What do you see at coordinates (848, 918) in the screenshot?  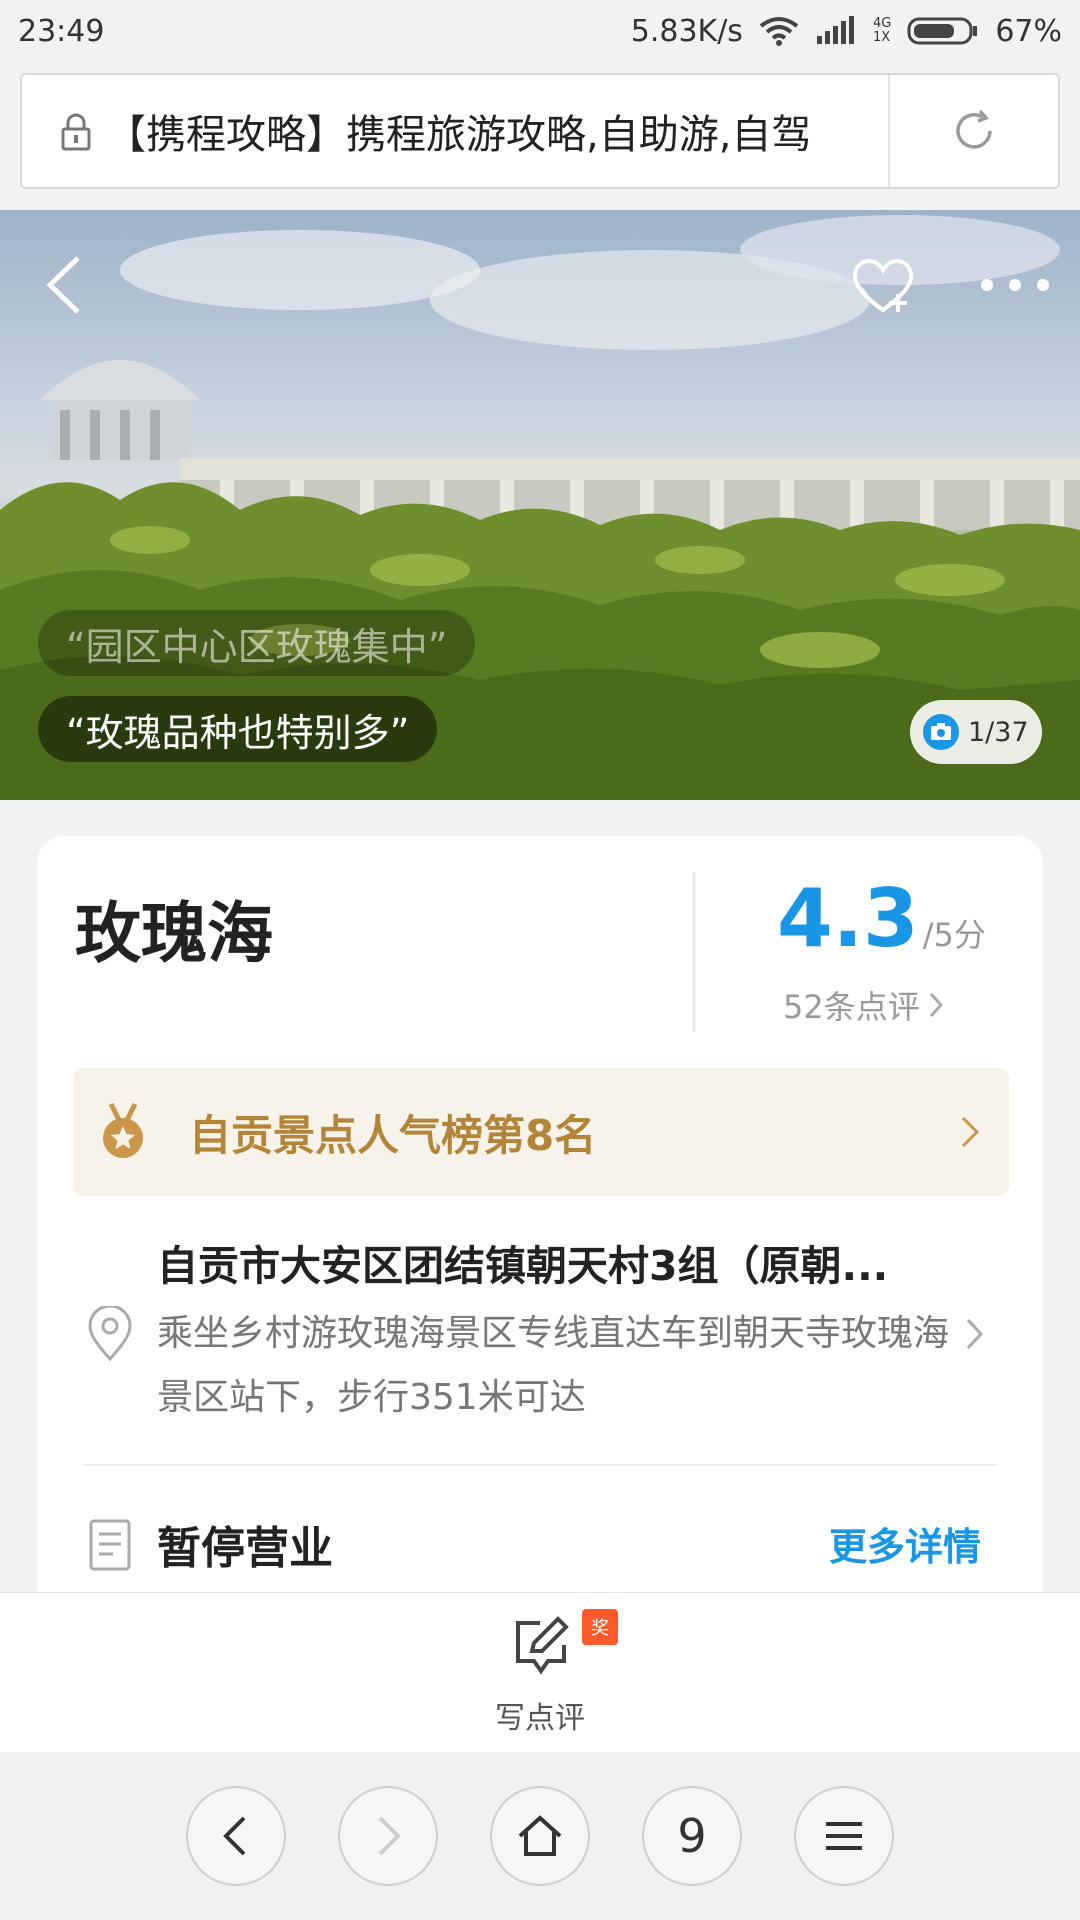 I see `rating-number: 4.3` at bounding box center [848, 918].